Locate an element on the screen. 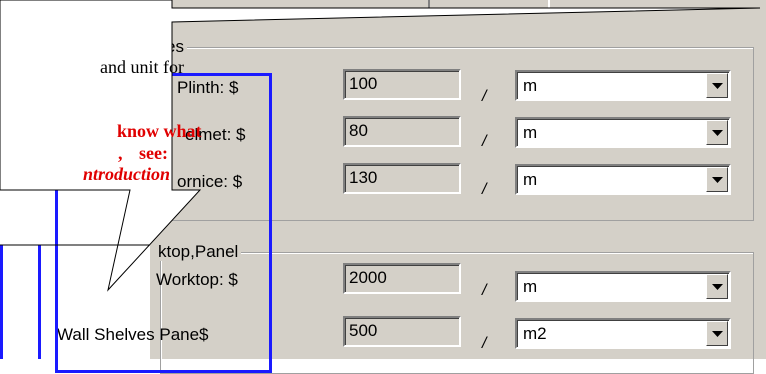  callout-line-4: ntroduction is located at coordinates (126, 174).